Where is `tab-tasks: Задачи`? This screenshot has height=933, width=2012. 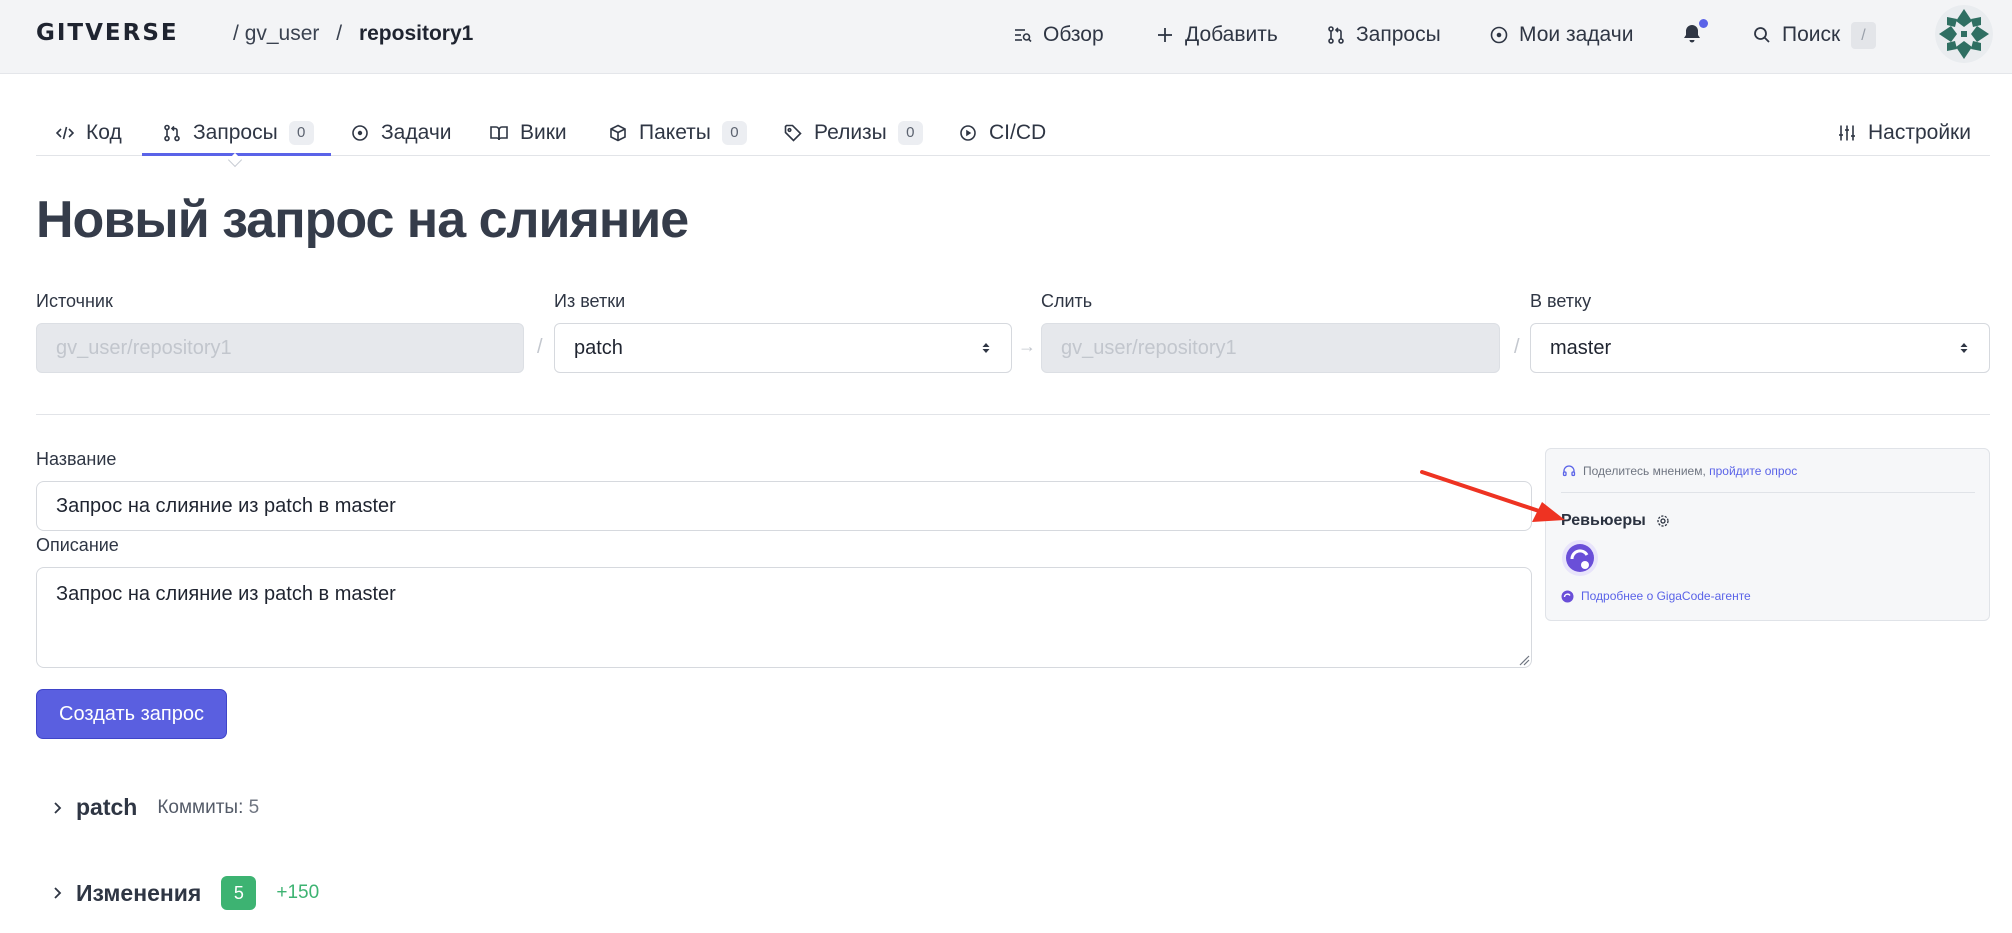
tab-tasks: Задачи is located at coordinates (401, 133).